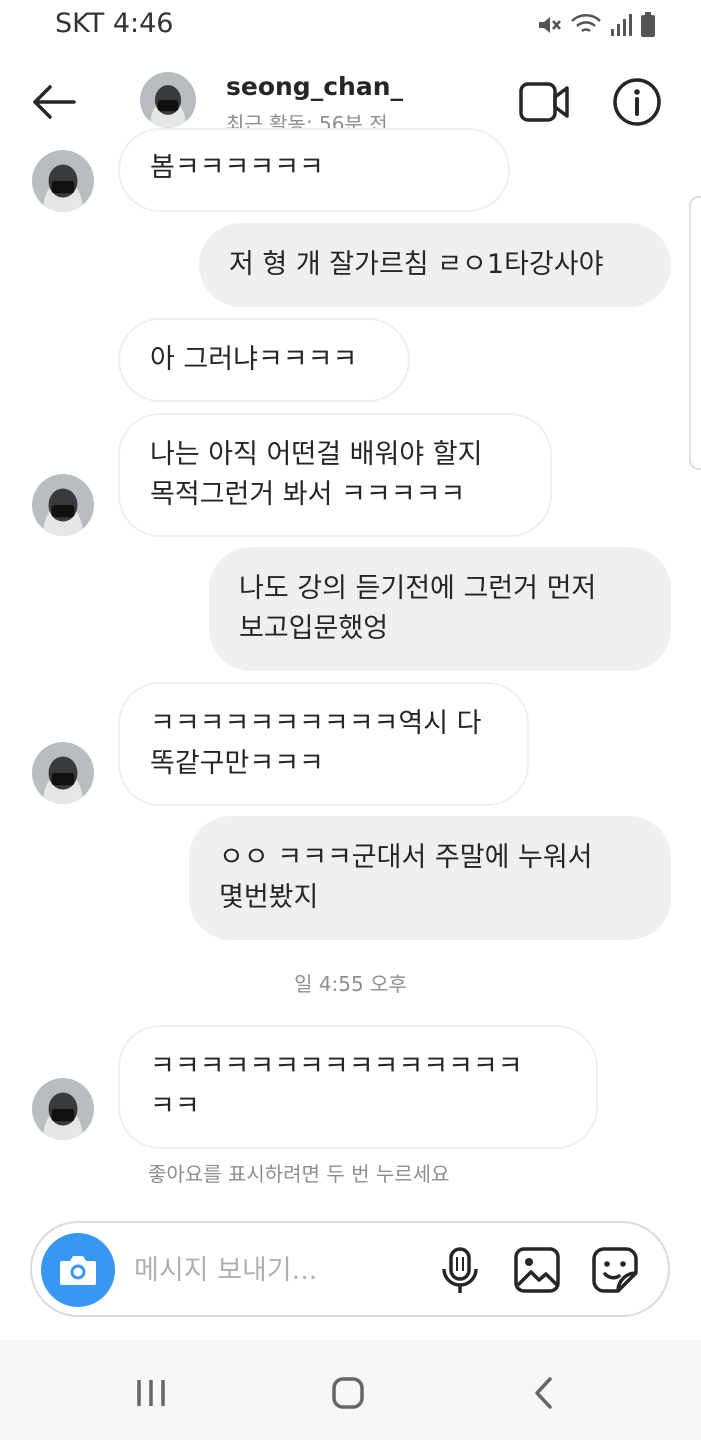 The height and width of the screenshot is (1440, 701). Describe the element at coordinates (418, 608) in the screenshot. I see `message-text: 나도 강의 듣기전에 그런거 먼저 보고입문했엉` at that location.